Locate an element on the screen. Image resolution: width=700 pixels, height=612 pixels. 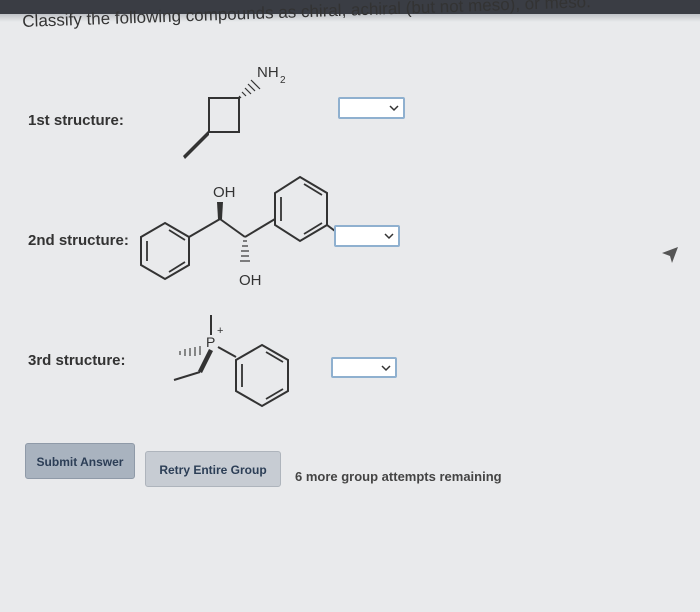
structure-3-select is located at coordinates (364, 367).